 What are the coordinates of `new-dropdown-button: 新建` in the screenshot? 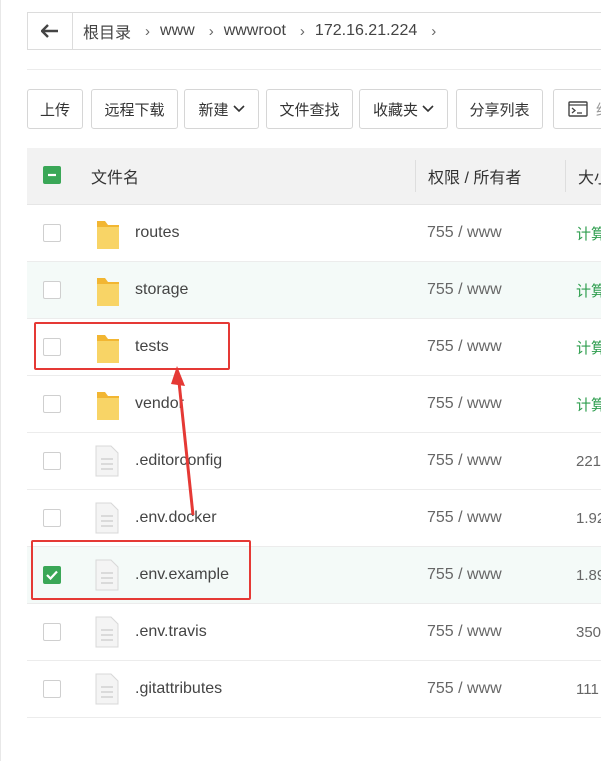 It's located at (221, 109).